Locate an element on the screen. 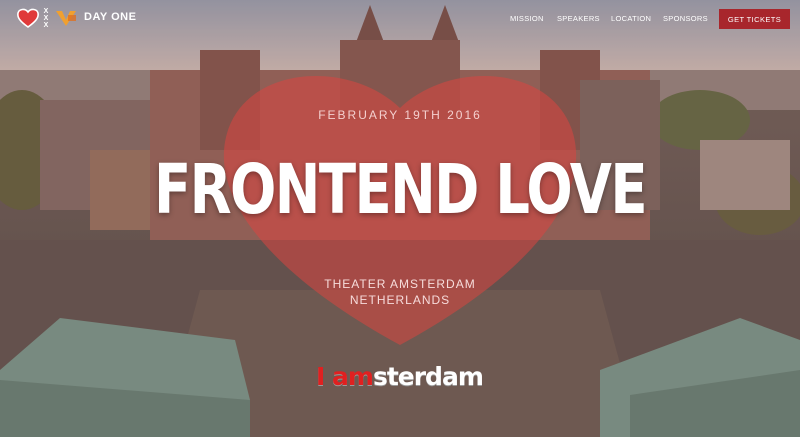 The image size is (800, 437). event-title: FRONTEND LOVE is located at coordinates (401, 190).